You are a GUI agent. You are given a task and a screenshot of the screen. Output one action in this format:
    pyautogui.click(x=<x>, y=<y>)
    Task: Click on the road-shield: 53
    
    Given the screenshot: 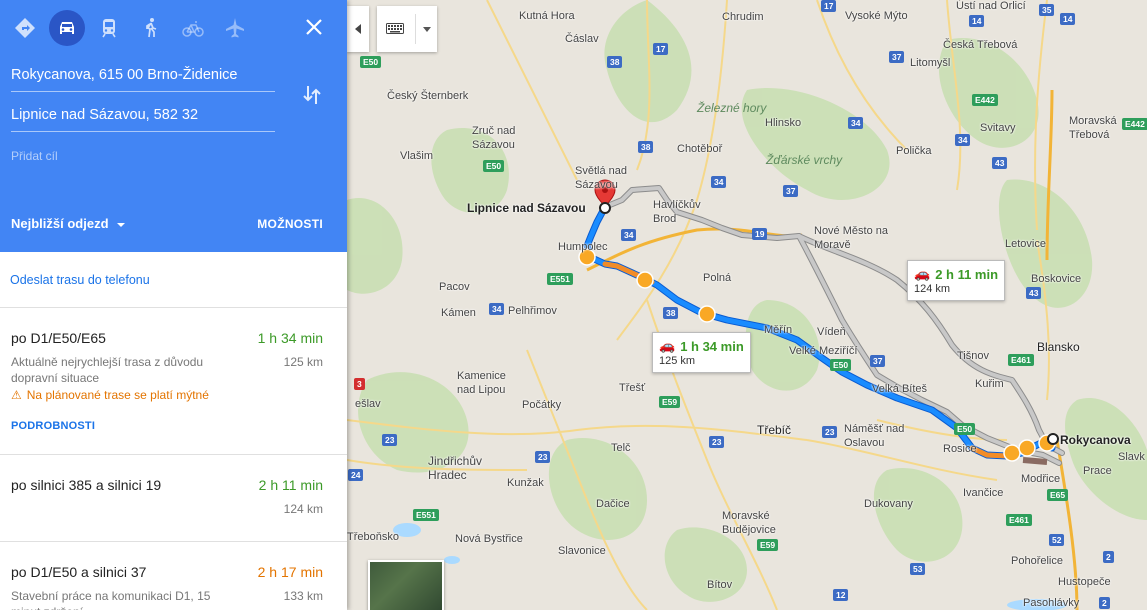 What is the action you would take?
    pyautogui.click(x=918, y=569)
    